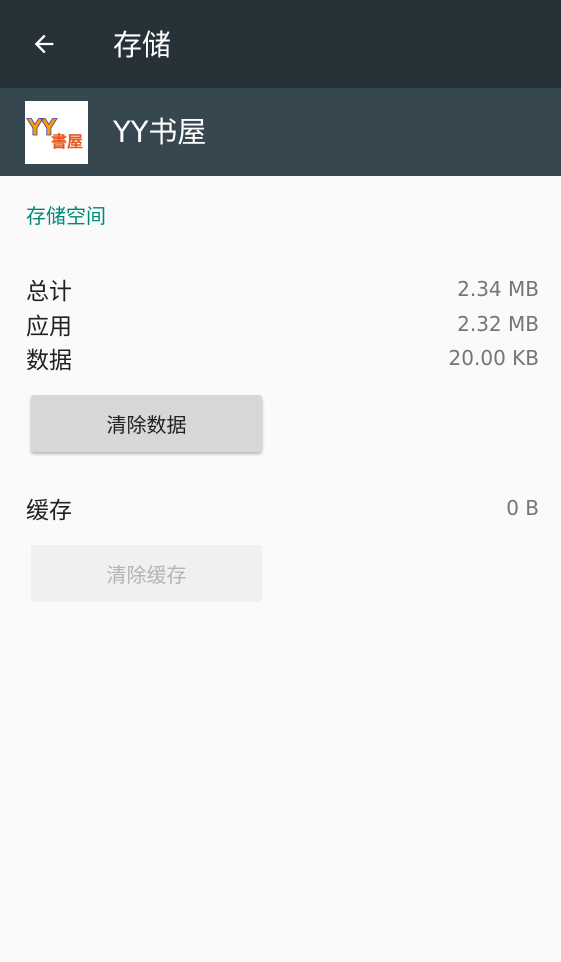 Image resolution: width=561 pixels, height=962 pixels. I want to click on storage-row-app: 应用 2.32 MB, so click(282, 324).